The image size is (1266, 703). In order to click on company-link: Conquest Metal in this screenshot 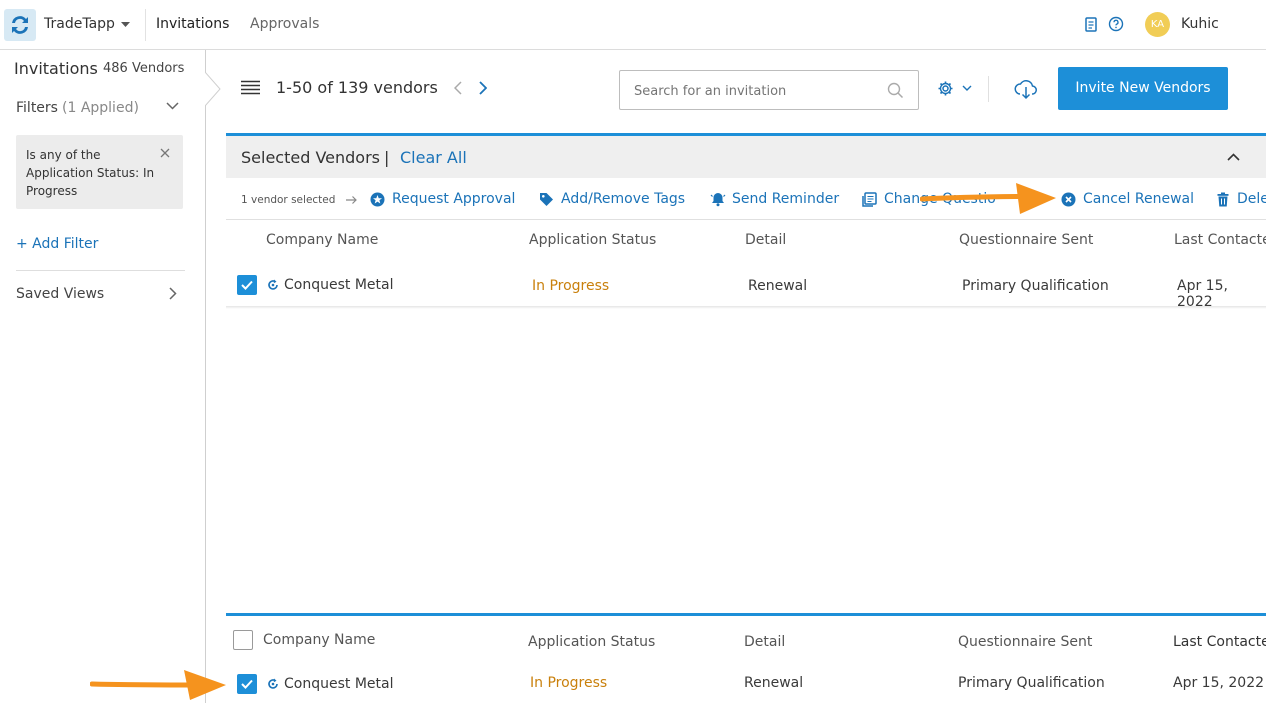, I will do `click(338, 285)`.